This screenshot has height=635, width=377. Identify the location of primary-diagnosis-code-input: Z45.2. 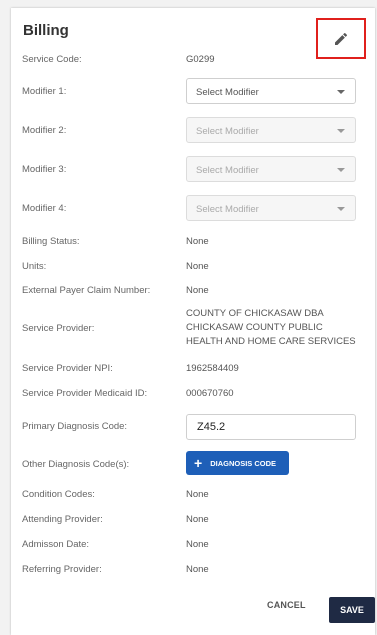
(271, 427).